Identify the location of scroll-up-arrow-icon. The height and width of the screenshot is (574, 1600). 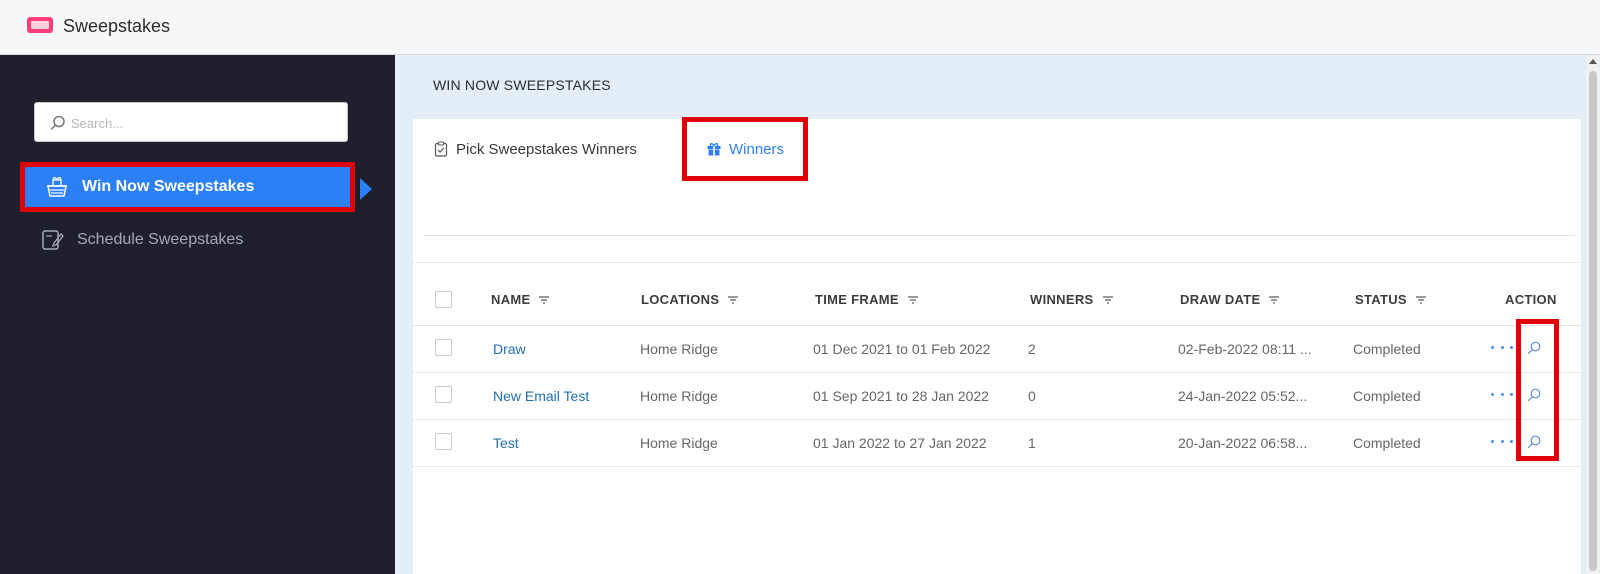
(1593, 61).